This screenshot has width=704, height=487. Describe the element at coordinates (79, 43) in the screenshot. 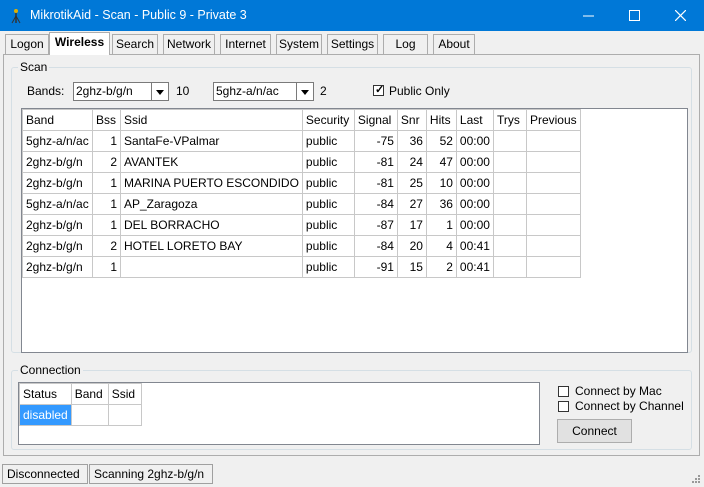

I see `tab-wireless: Wireless` at that location.